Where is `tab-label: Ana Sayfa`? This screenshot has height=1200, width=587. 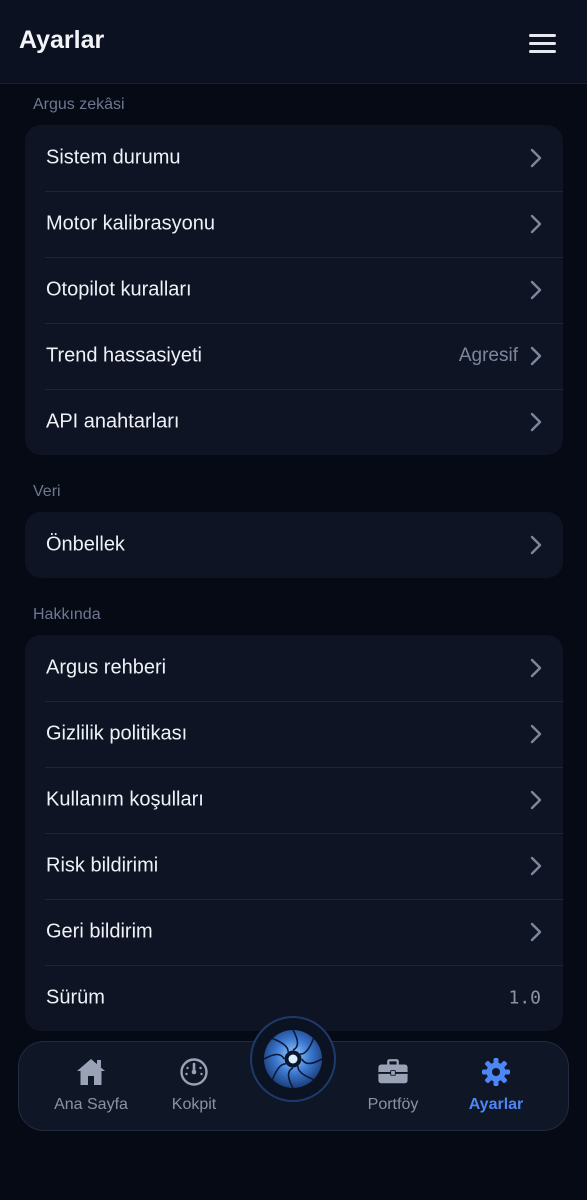
tab-label: Ana Sayfa is located at coordinates (91, 1104).